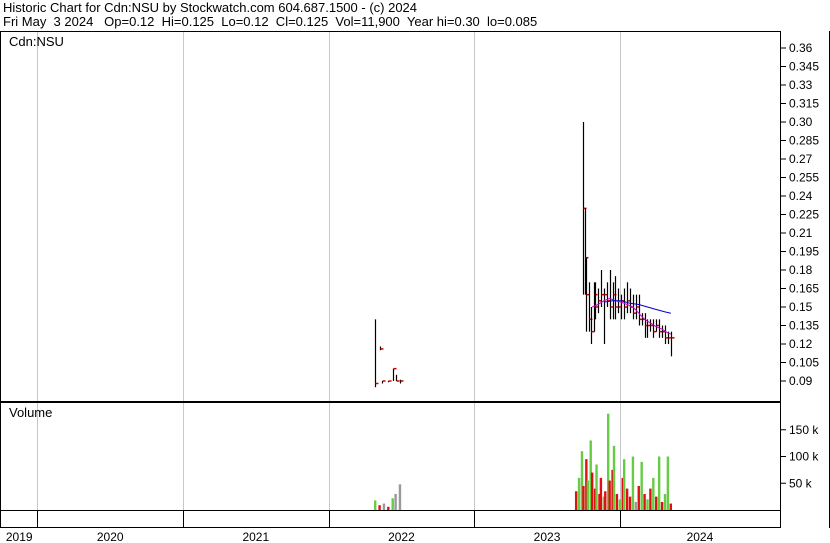 This screenshot has height=543, width=830. Describe the element at coordinates (804, 141) in the screenshot. I see `price-tick-label: 0.285` at that location.